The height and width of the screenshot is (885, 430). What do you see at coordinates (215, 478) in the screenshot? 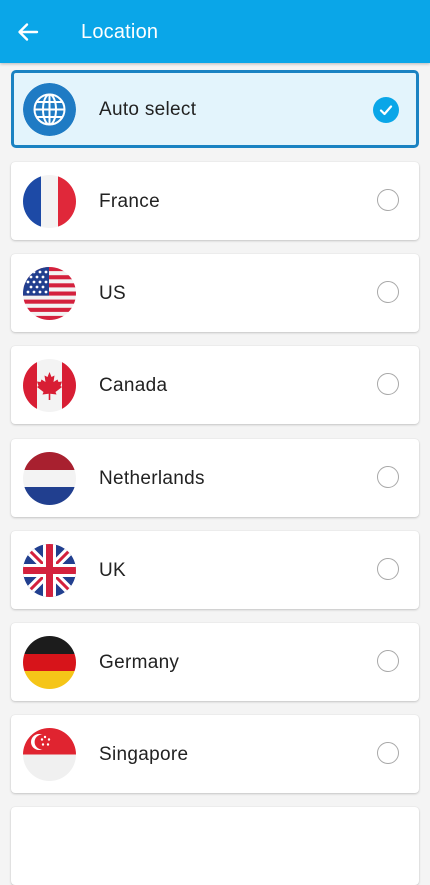
I see `location-item-netherlands: Netherlands` at bounding box center [215, 478].